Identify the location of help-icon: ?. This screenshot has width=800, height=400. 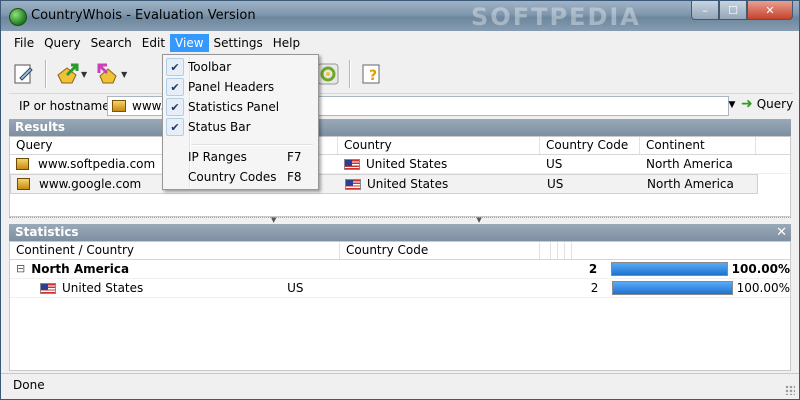
(372, 74).